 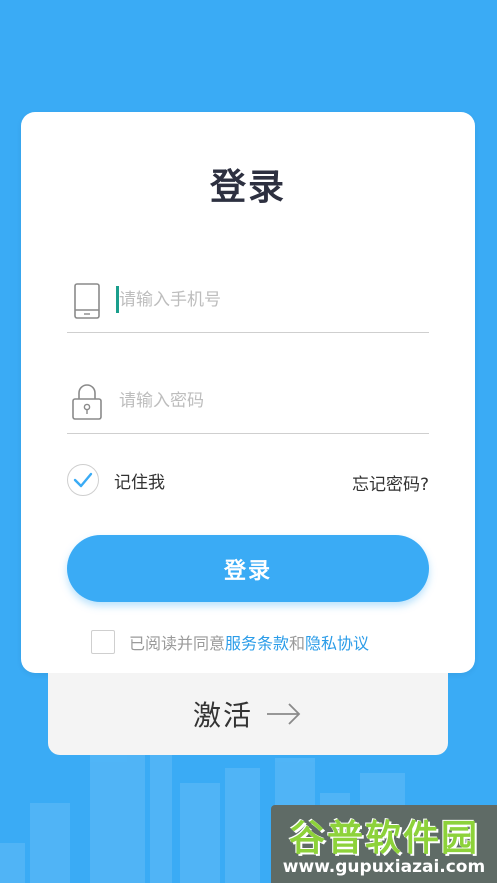 I want to click on phone-field, so click(x=248, y=302).